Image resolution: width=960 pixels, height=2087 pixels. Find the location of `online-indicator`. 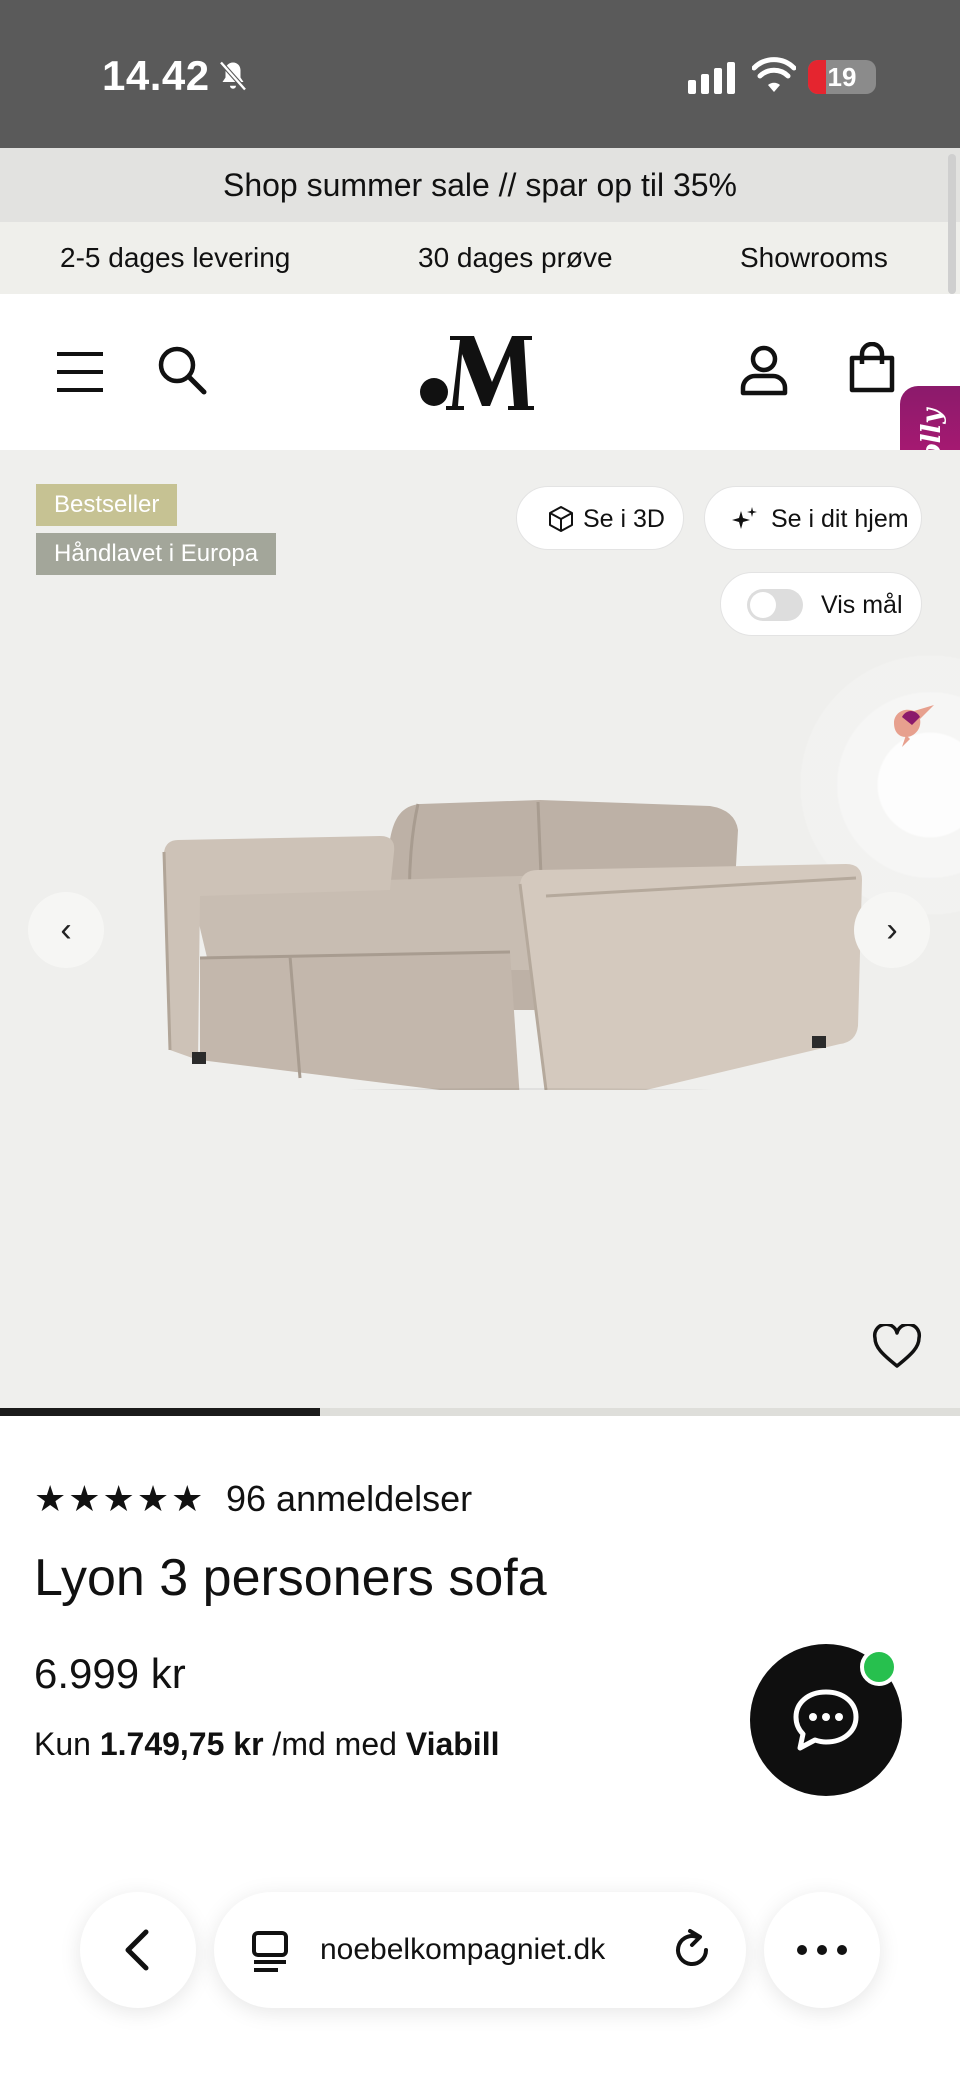

online-indicator is located at coordinates (879, 1667).